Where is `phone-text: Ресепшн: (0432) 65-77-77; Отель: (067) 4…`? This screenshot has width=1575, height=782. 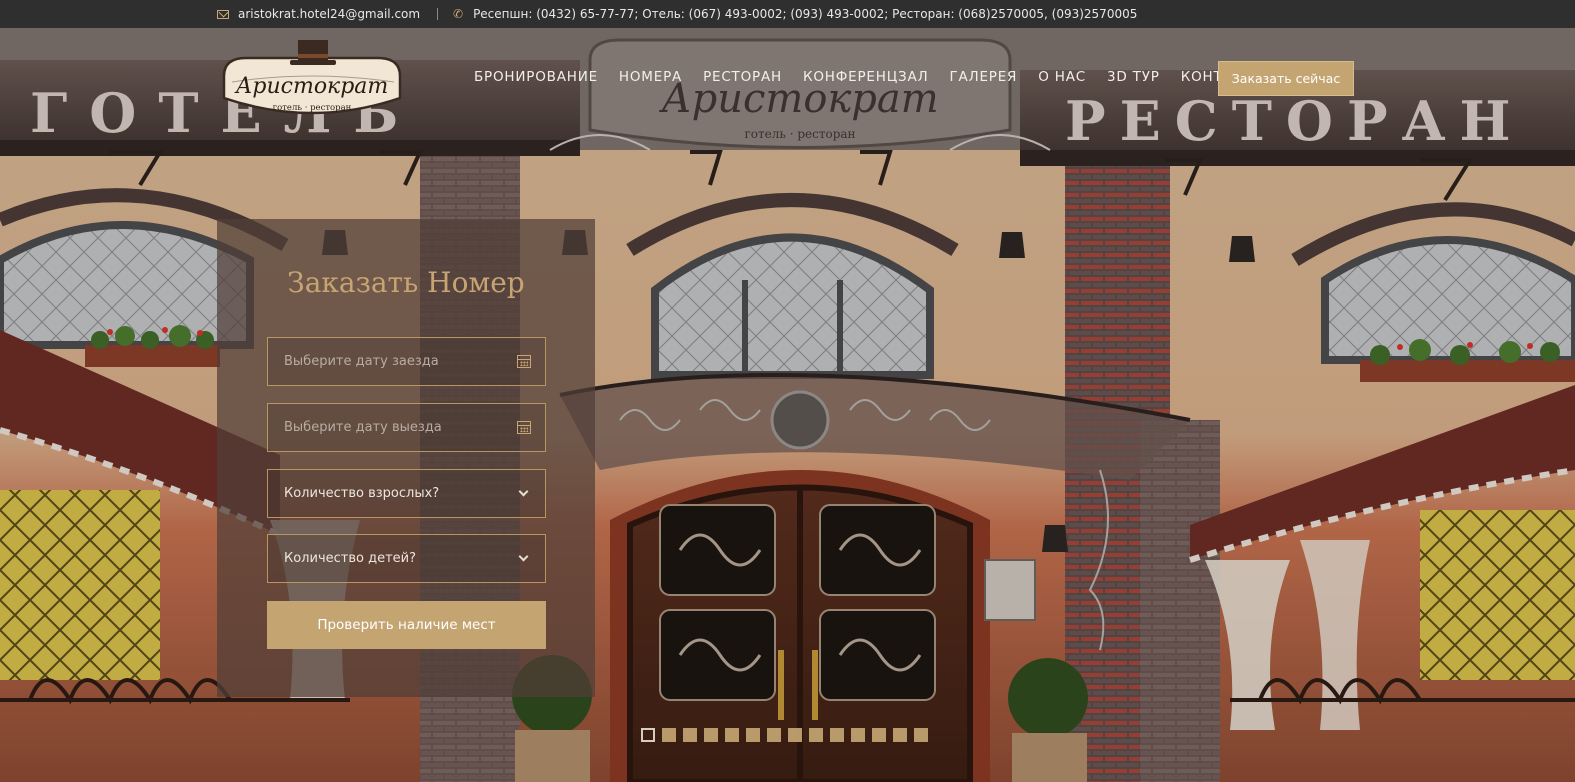 phone-text: Ресепшн: (0432) 65-77-77; Отель: (067) 4… is located at coordinates (805, 14).